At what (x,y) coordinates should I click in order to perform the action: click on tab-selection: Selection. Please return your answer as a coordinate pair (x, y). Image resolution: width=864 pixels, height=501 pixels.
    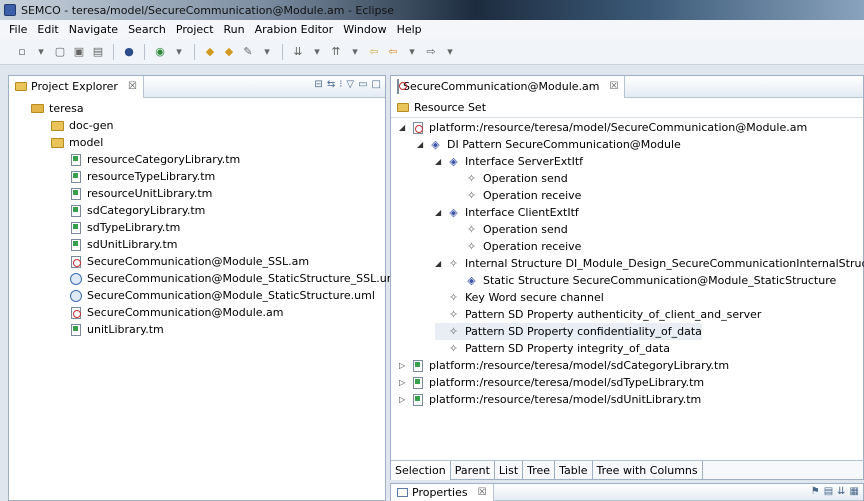
    Looking at the image, I should click on (421, 470).